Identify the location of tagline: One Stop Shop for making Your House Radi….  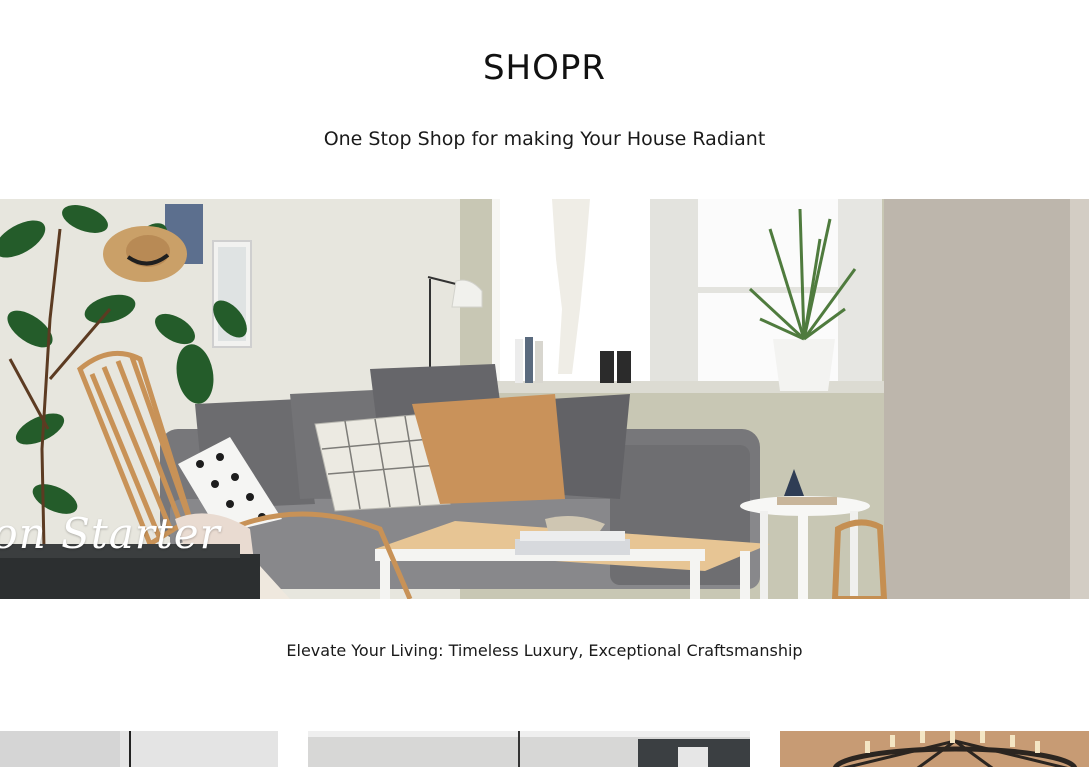
(544, 139).